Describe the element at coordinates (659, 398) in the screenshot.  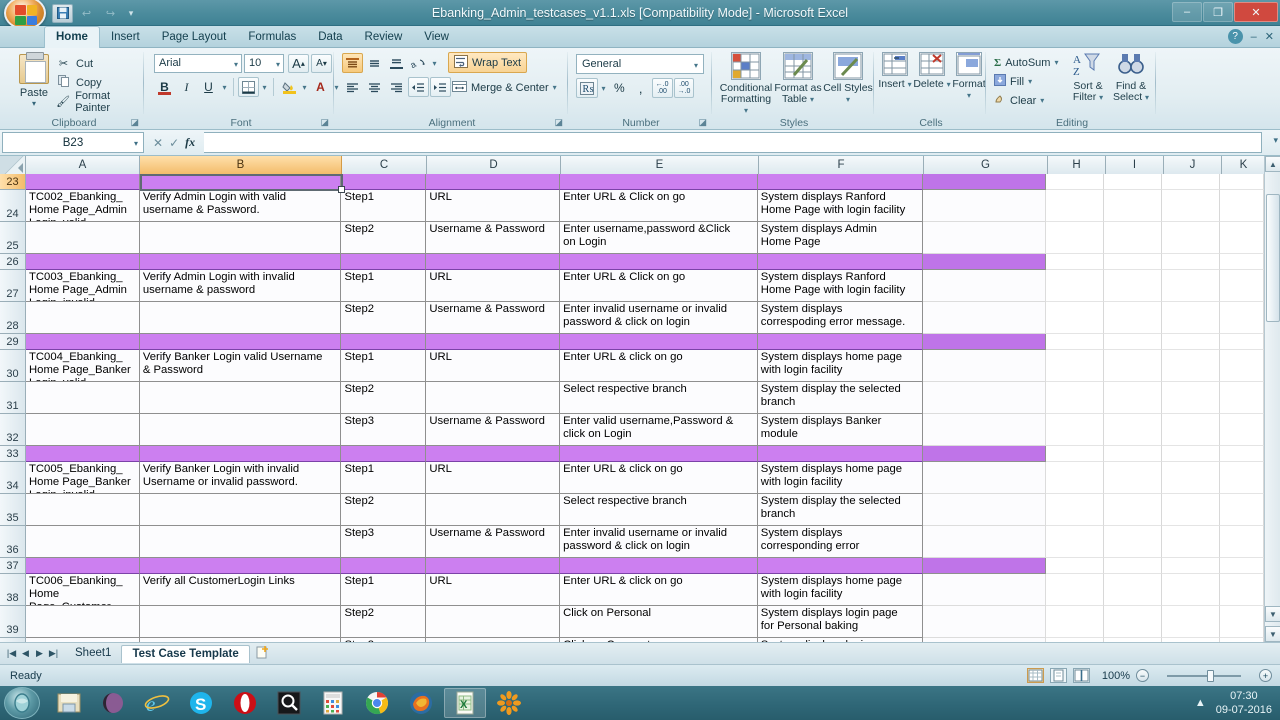
I see `grid-cell: Select respective branch` at that location.